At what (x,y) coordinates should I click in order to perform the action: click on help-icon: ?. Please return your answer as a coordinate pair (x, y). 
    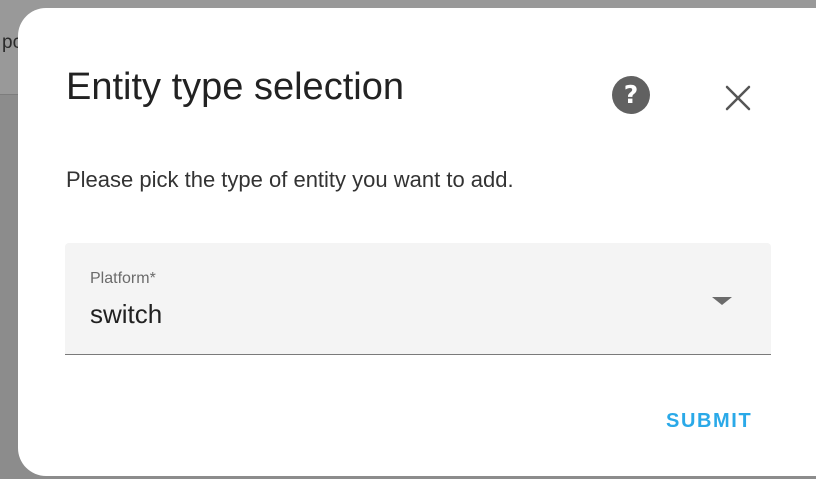
    Looking at the image, I should click on (631, 95).